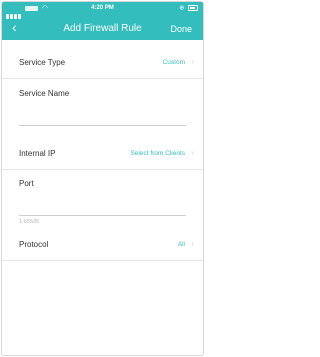  Describe the element at coordinates (181, 245) in the screenshot. I see `protocol-value: All` at that location.